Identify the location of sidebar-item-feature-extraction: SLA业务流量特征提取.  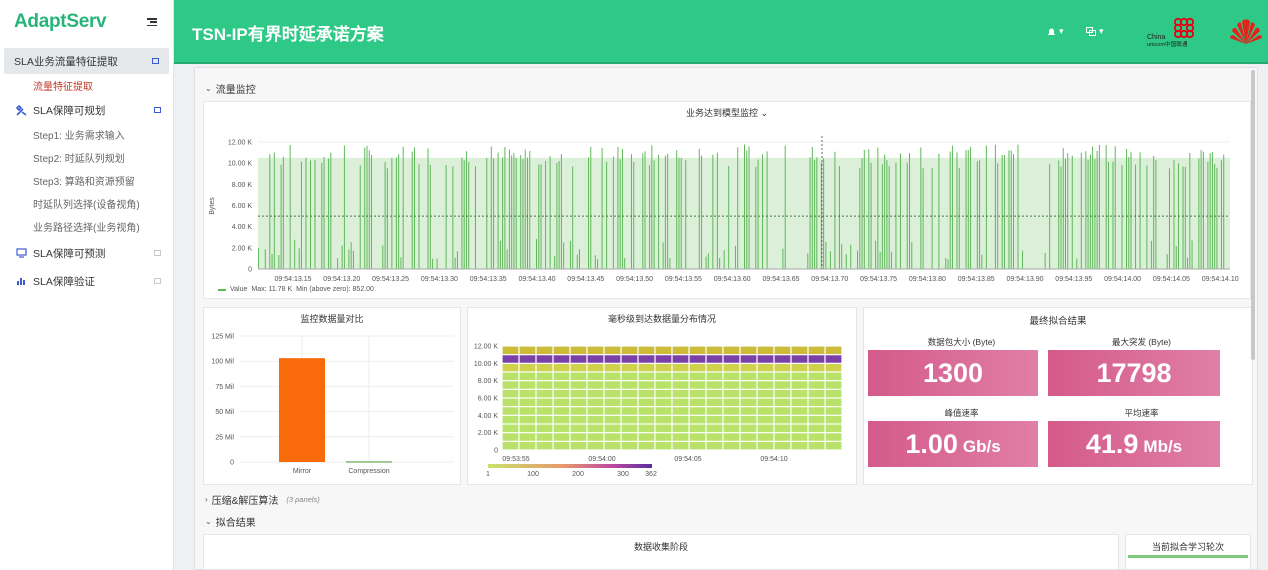
(86, 61).